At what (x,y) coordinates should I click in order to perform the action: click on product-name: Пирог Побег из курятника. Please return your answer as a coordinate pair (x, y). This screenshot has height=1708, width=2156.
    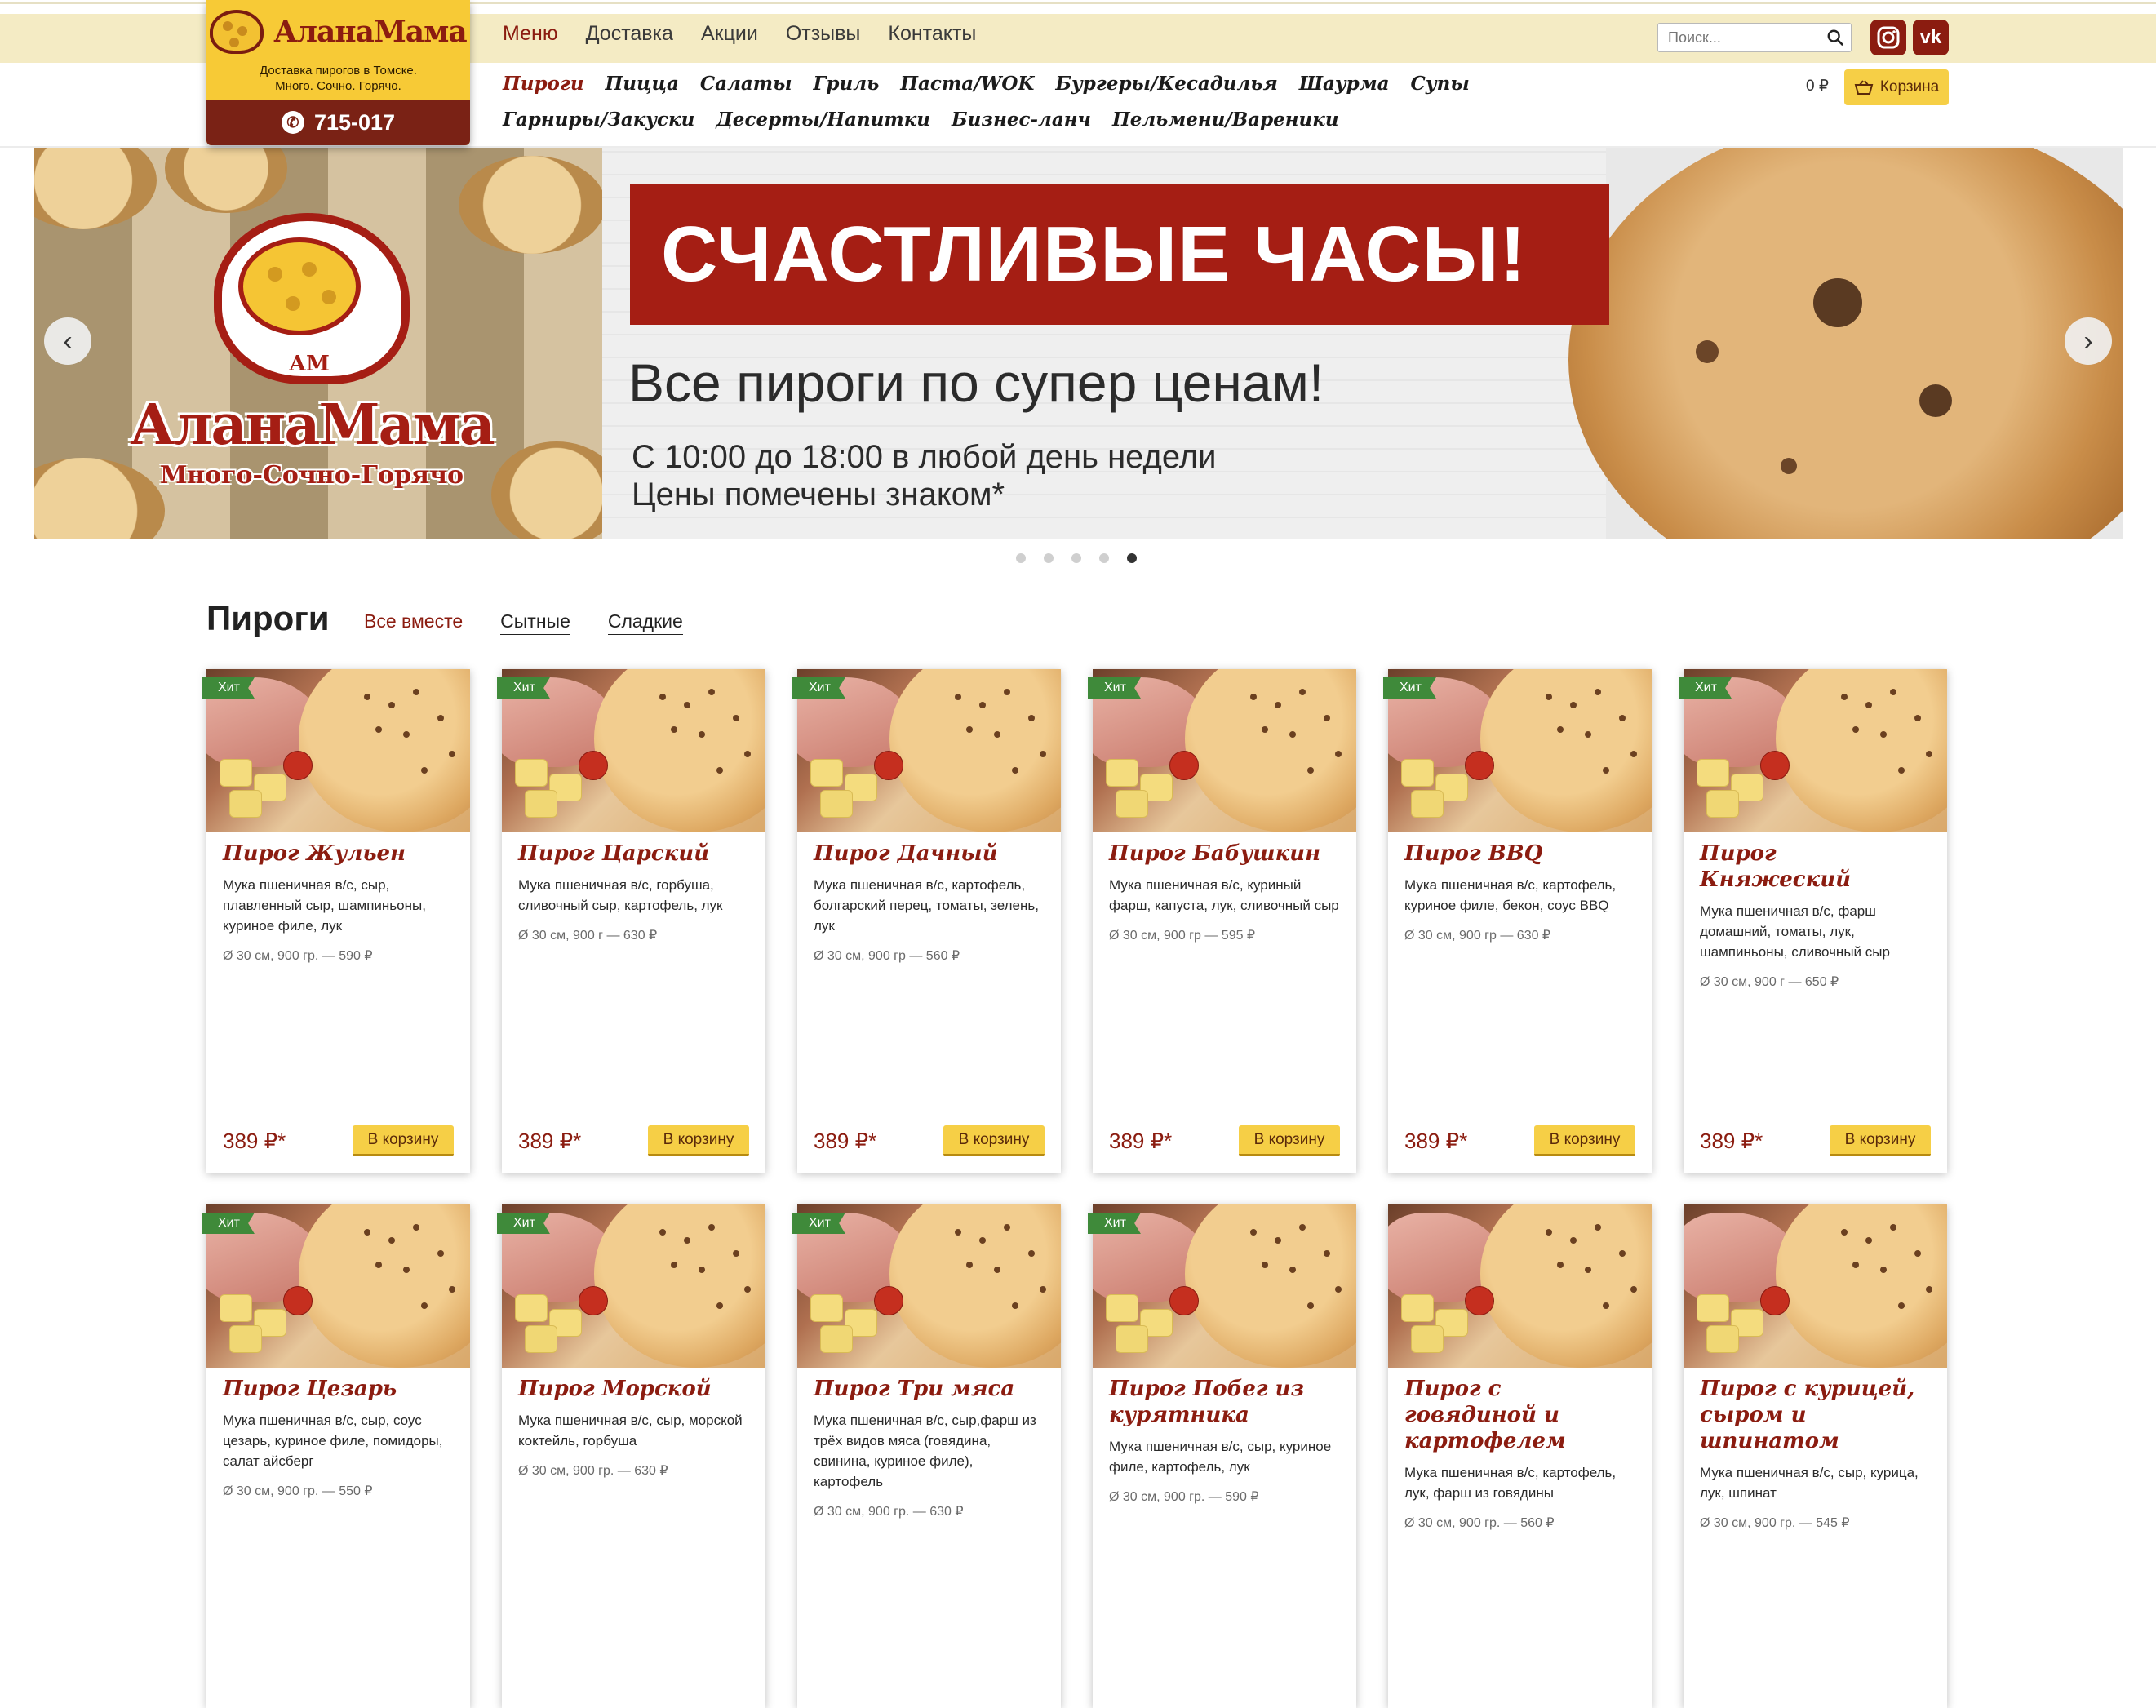
    Looking at the image, I should click on (1224, 1402).